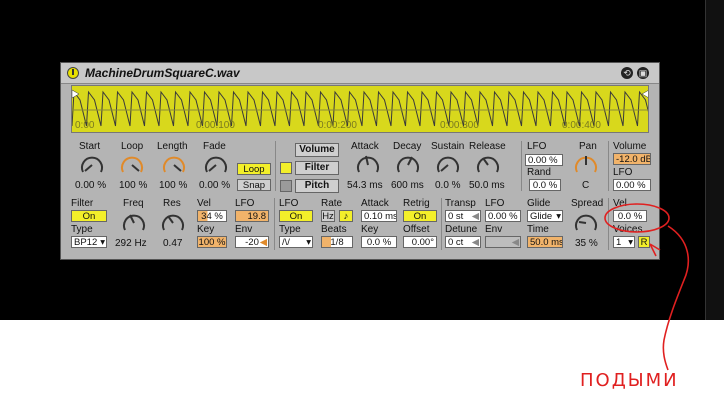 The image size is (724, 400). What do you see at coordinates (637, 218) in the screenshot?
I see `circle-annotation` at bounding box center [637, 218].